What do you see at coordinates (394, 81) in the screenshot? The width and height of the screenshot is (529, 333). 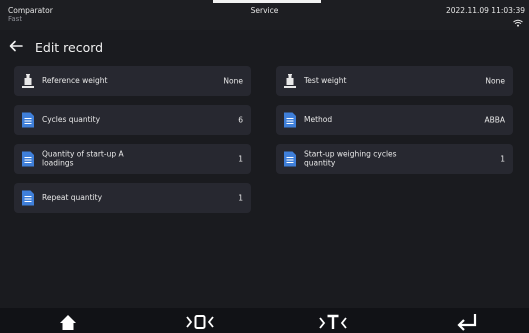 I see `test-weight-field: Test weight None` at bounding box center [394, 81].